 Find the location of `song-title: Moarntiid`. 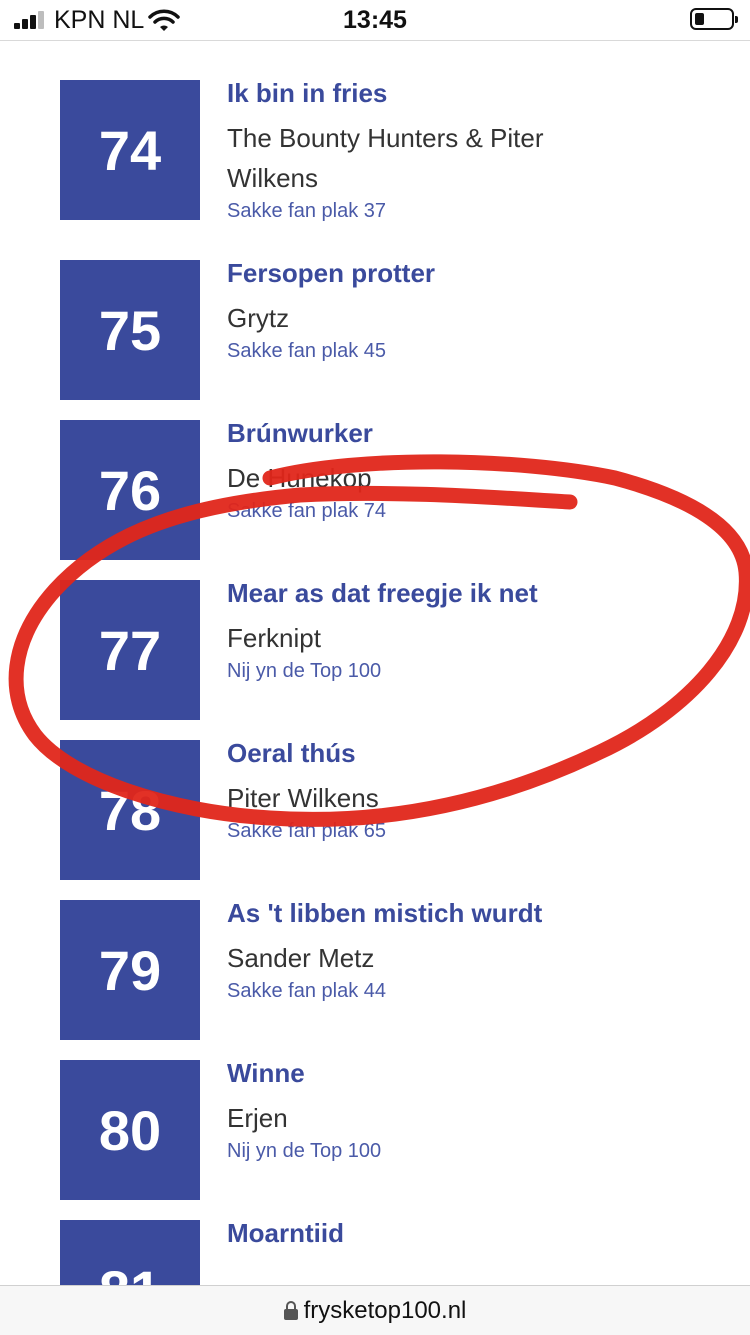

song-title: Moarntiid is located at coordinates (285, 1233).